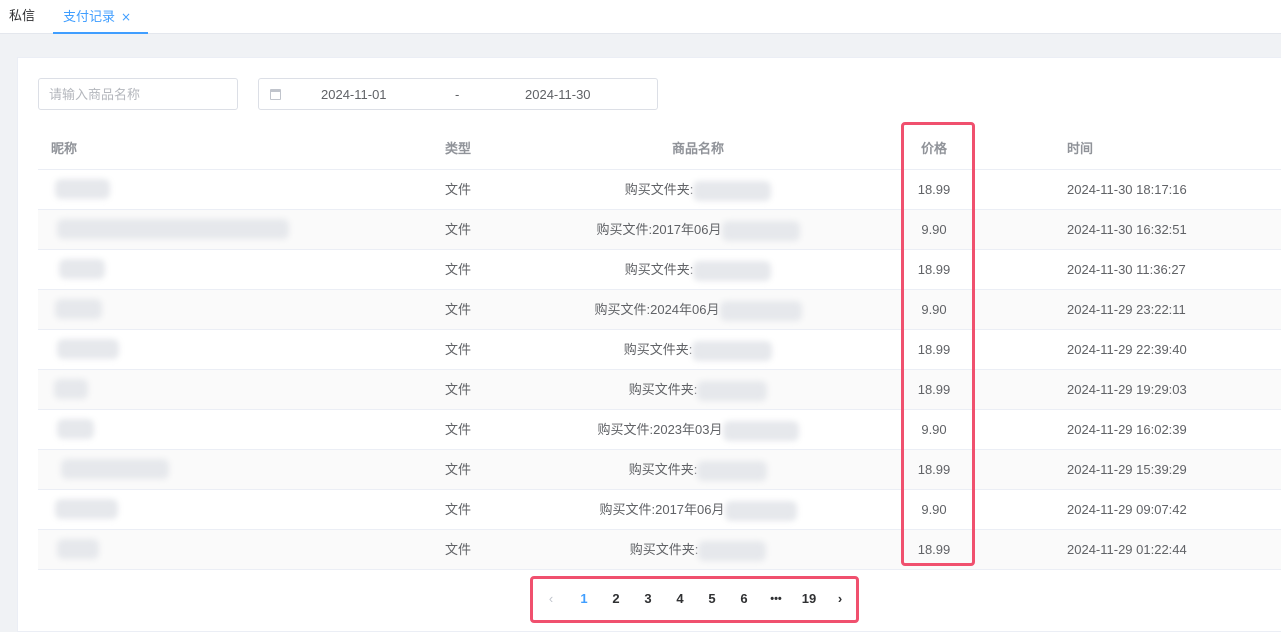 The height and width of the screenshot is (632, 1281). Describe the element at coordinates (840, 599) in the screenshot. I see `next-page-button: ›` at that location.